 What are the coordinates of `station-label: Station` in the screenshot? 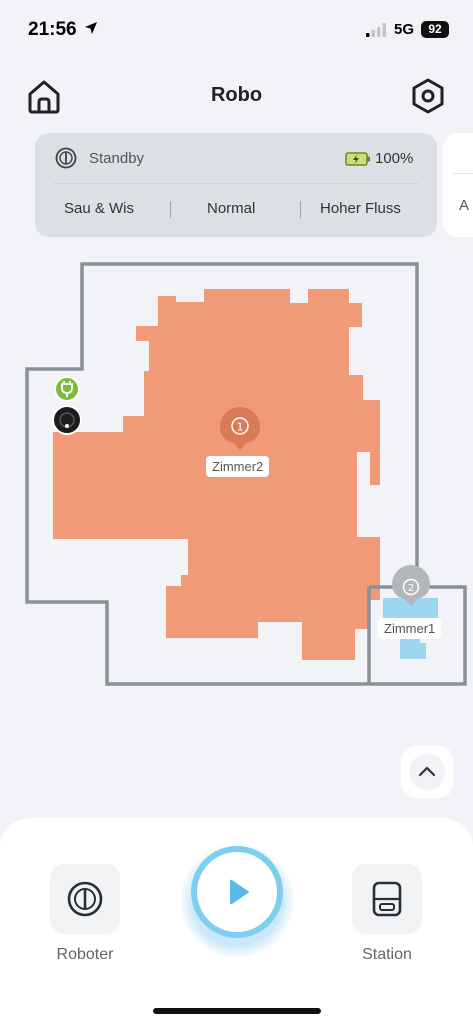 It's located at (387, 954).